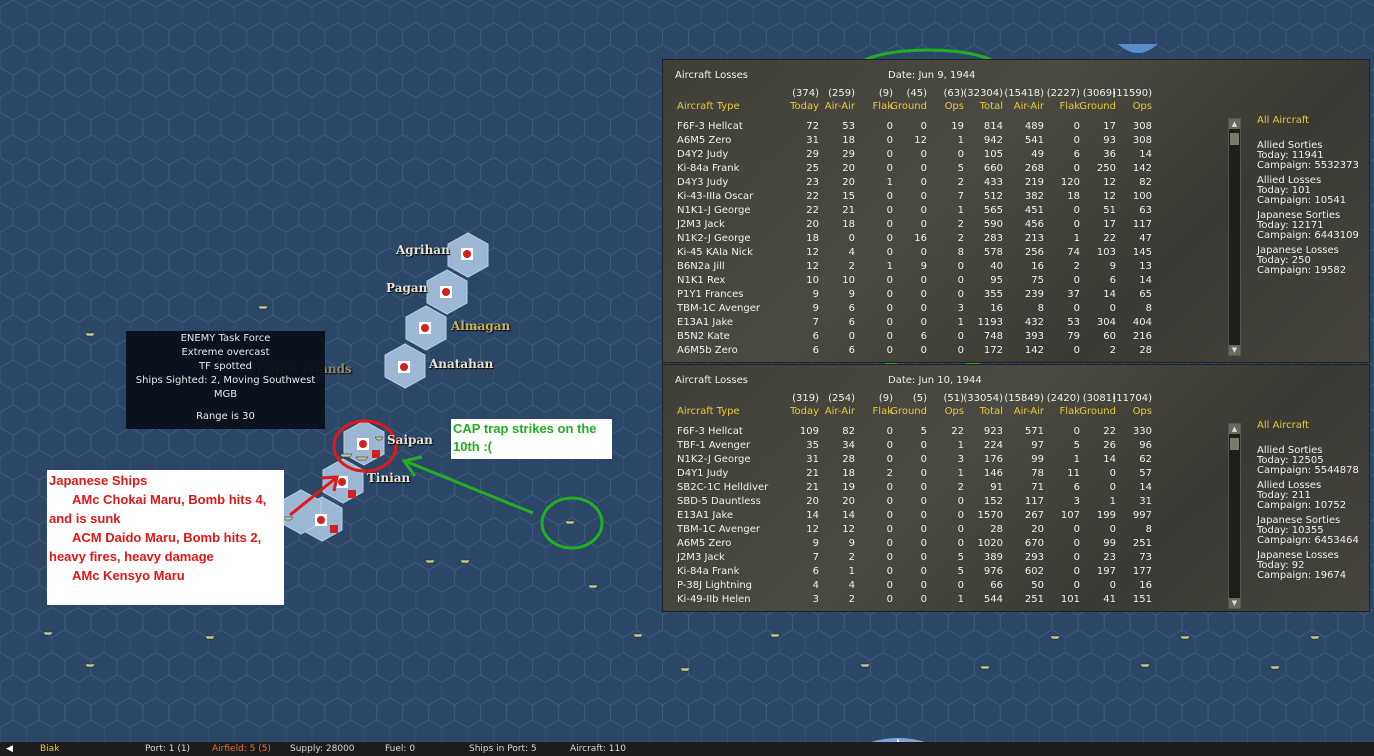 The width and height of the screenshot is (1374, 756). Describe the element at coordinates (957, 516) in the screenshot. I see `table-row: E13A1 Jake 14 14 0 0 0 1570 267 107 199 997` at that location.